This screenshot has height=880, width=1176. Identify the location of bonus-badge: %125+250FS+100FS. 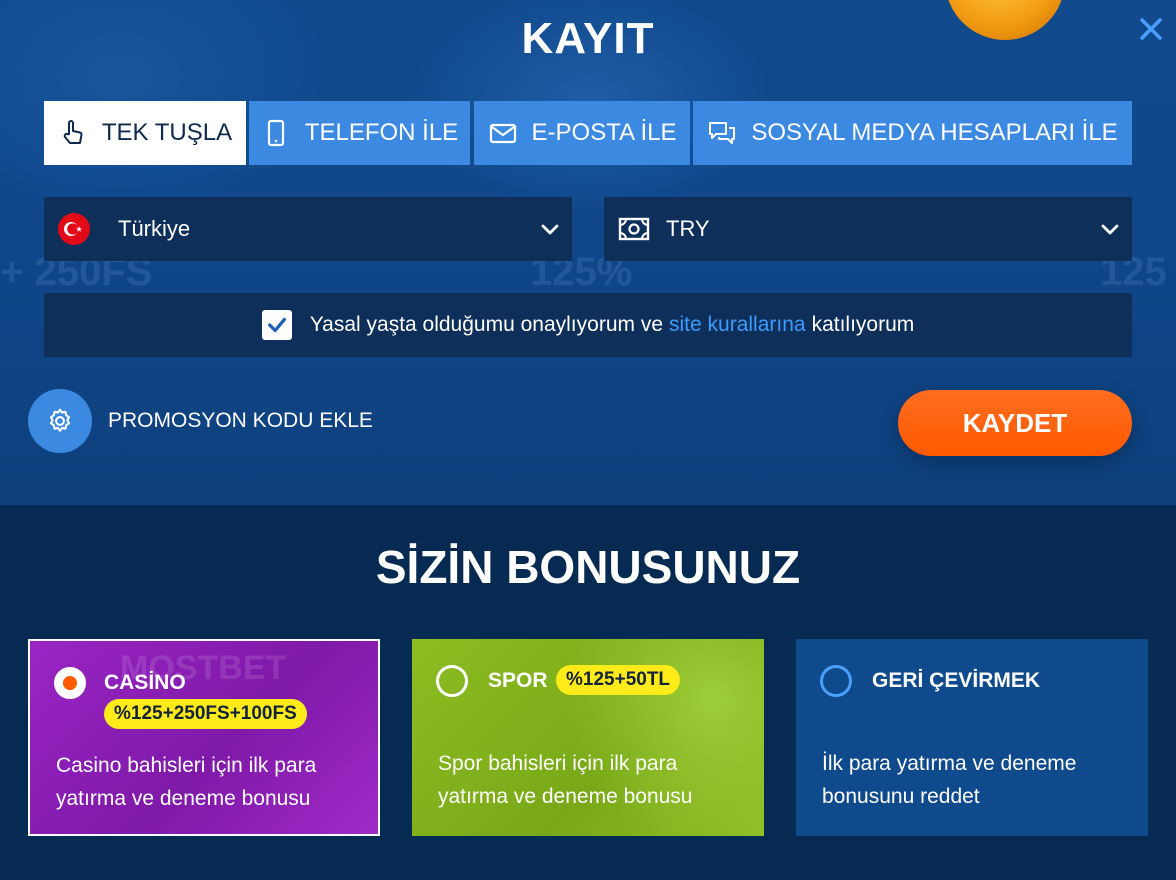
(205, 714).